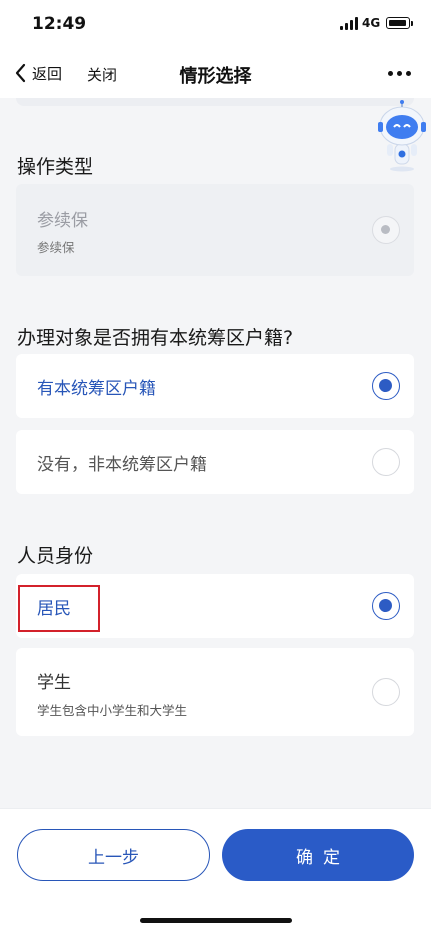  What do you see at coordinates (54, 683) in the screenshot?
I see `option-title: 学生` at bounding box center [54, 683].